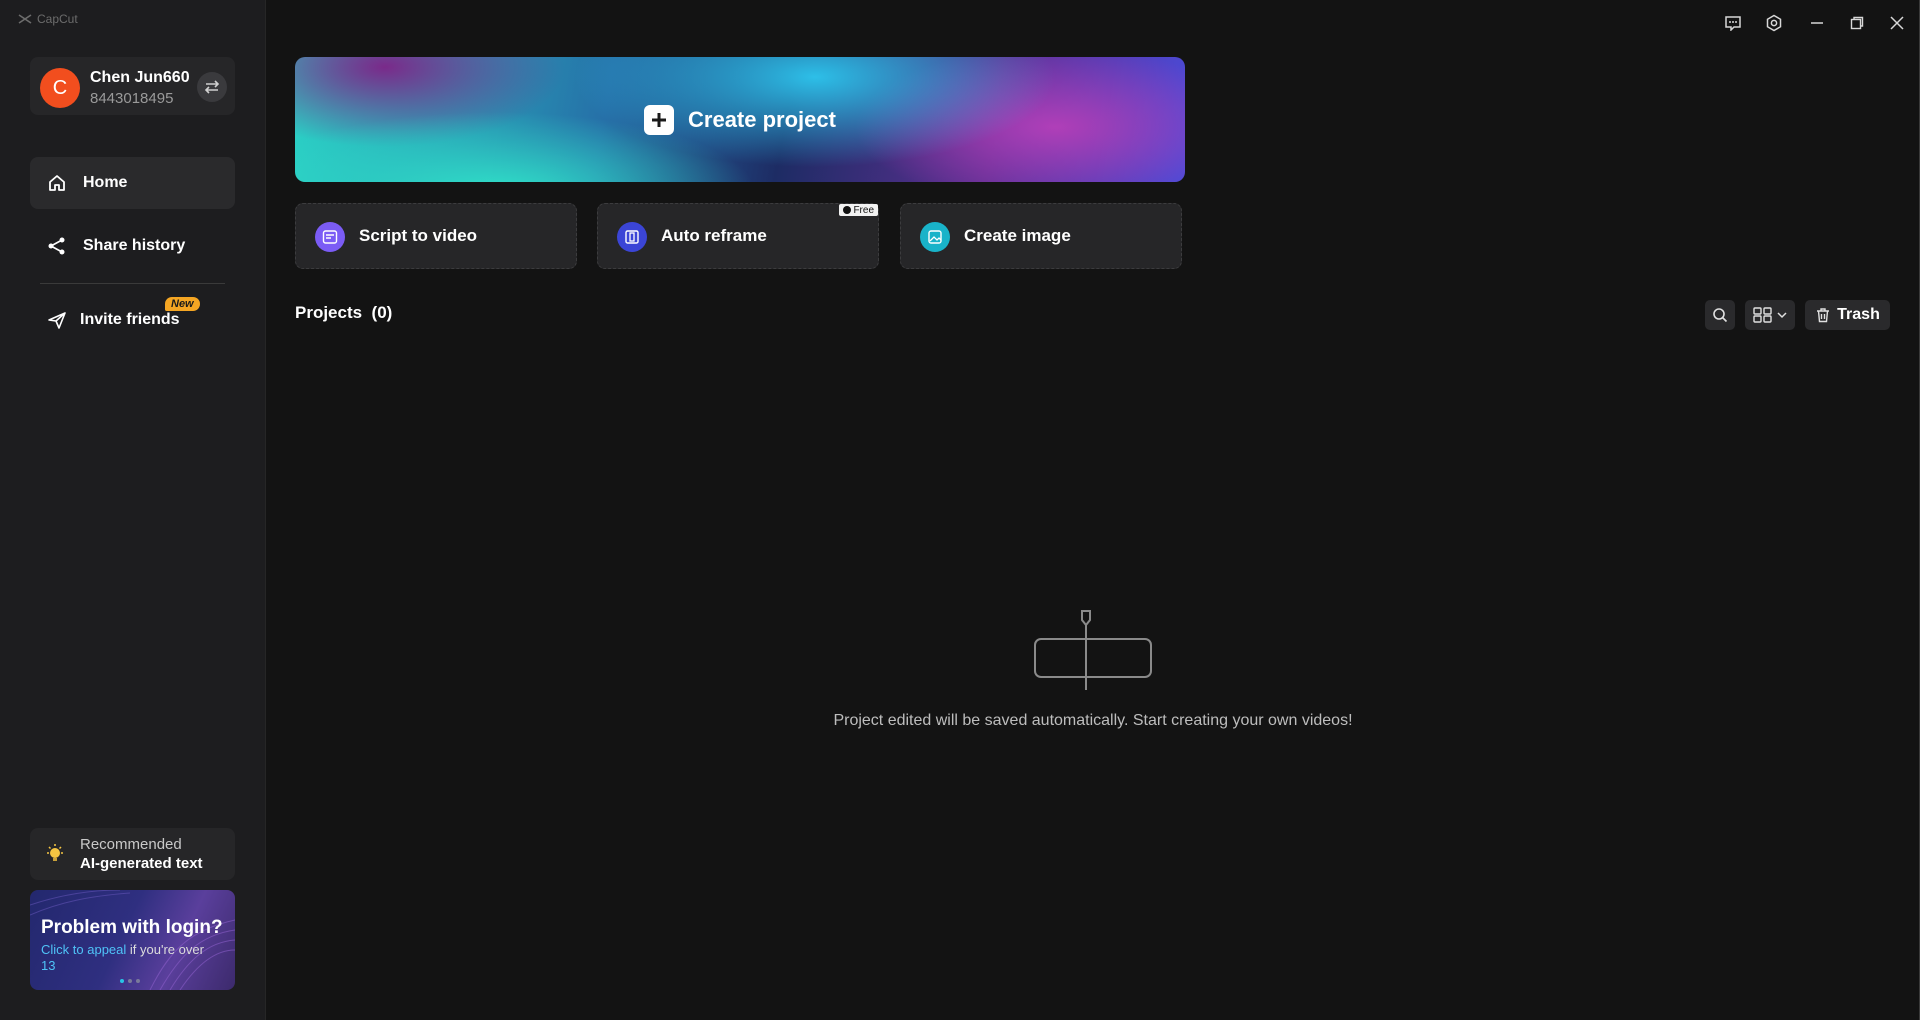 The width and height of the screenshot is (1920, 1020). I want to click on sidebar-item-label: Invite friends, so click(130, 319).